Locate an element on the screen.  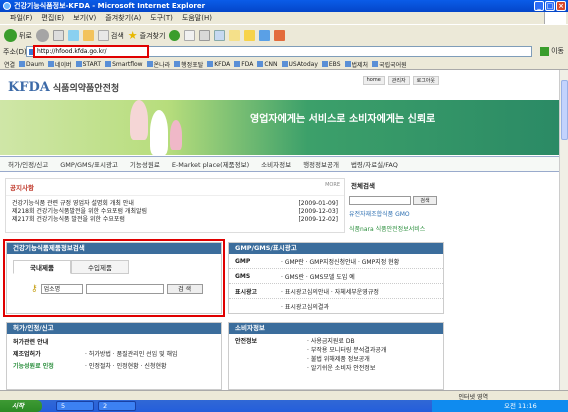
full-search-button: 검색 is located at coordinates (425, 200).